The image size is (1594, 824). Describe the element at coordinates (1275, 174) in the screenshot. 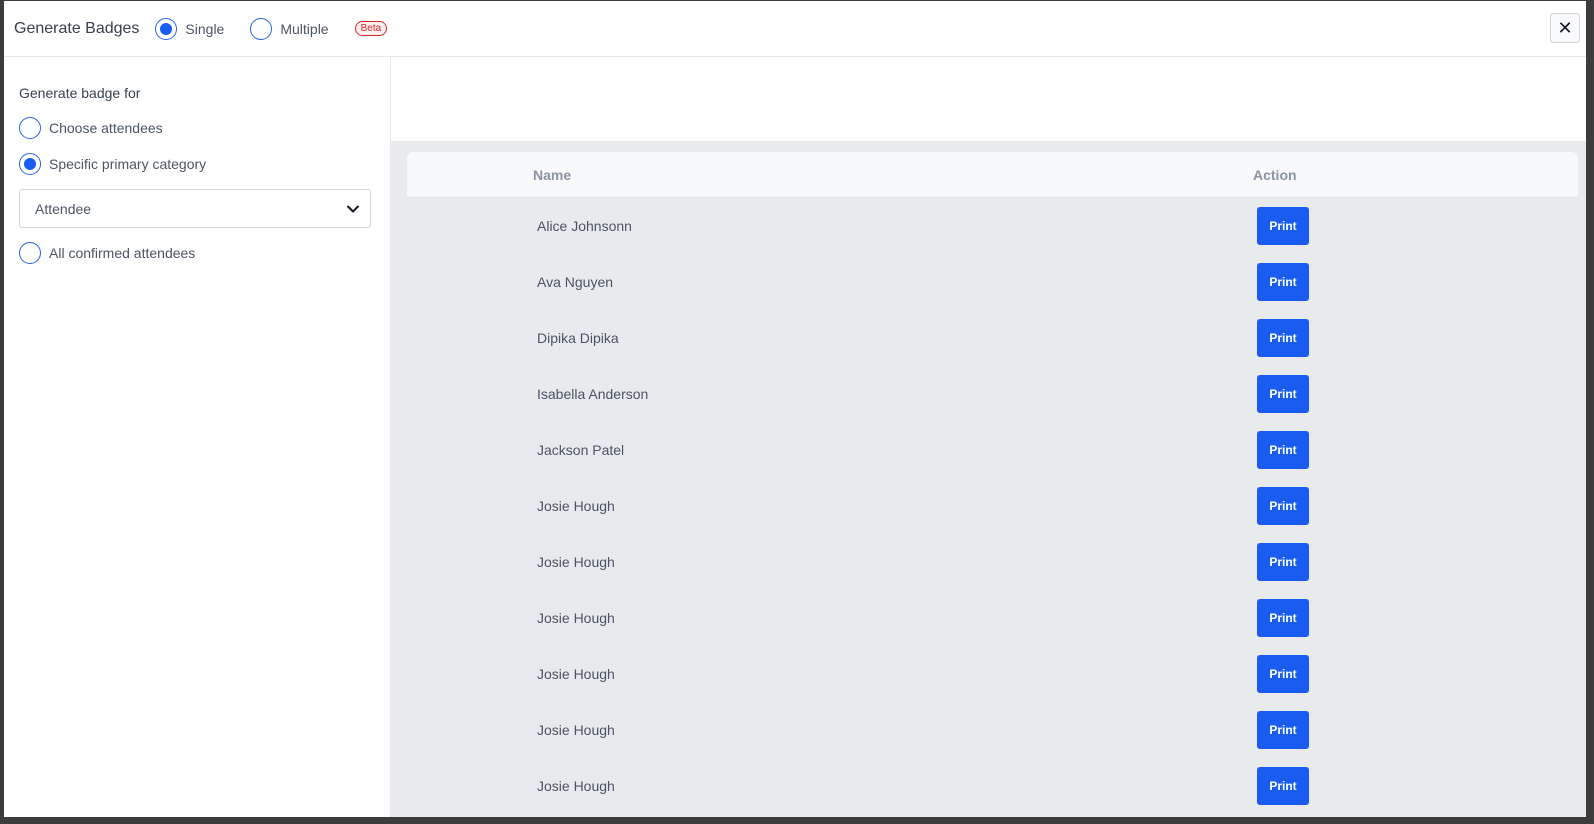

I see `column-header-action: Action` at that location.